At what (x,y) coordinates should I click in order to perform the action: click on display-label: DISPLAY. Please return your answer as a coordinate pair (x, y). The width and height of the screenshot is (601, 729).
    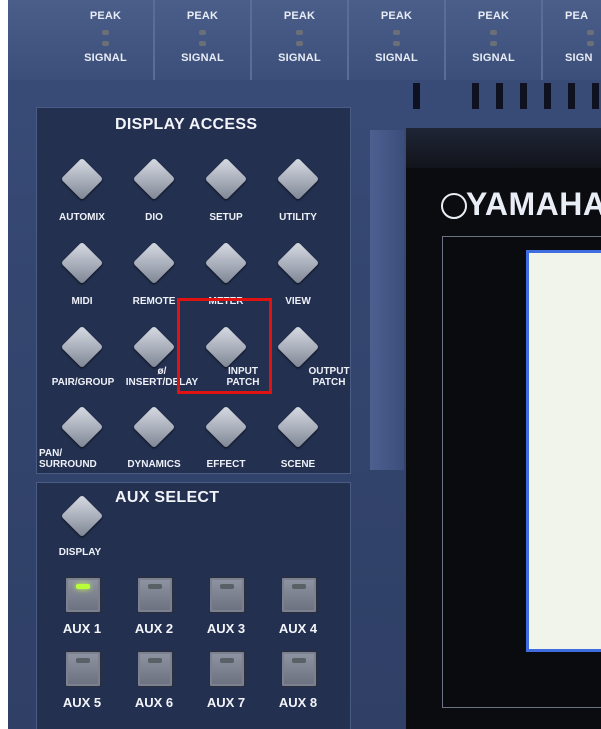
    Looking at the image, I should click on (80, 552).